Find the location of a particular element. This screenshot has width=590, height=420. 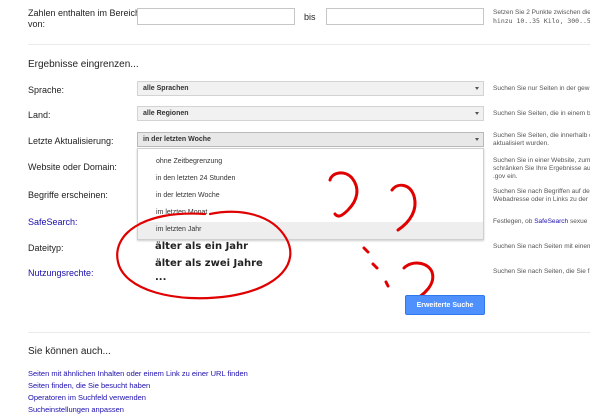

also-link-visited: Seiten finden, die Sie besucht haben is located at coordinates (89, 385).